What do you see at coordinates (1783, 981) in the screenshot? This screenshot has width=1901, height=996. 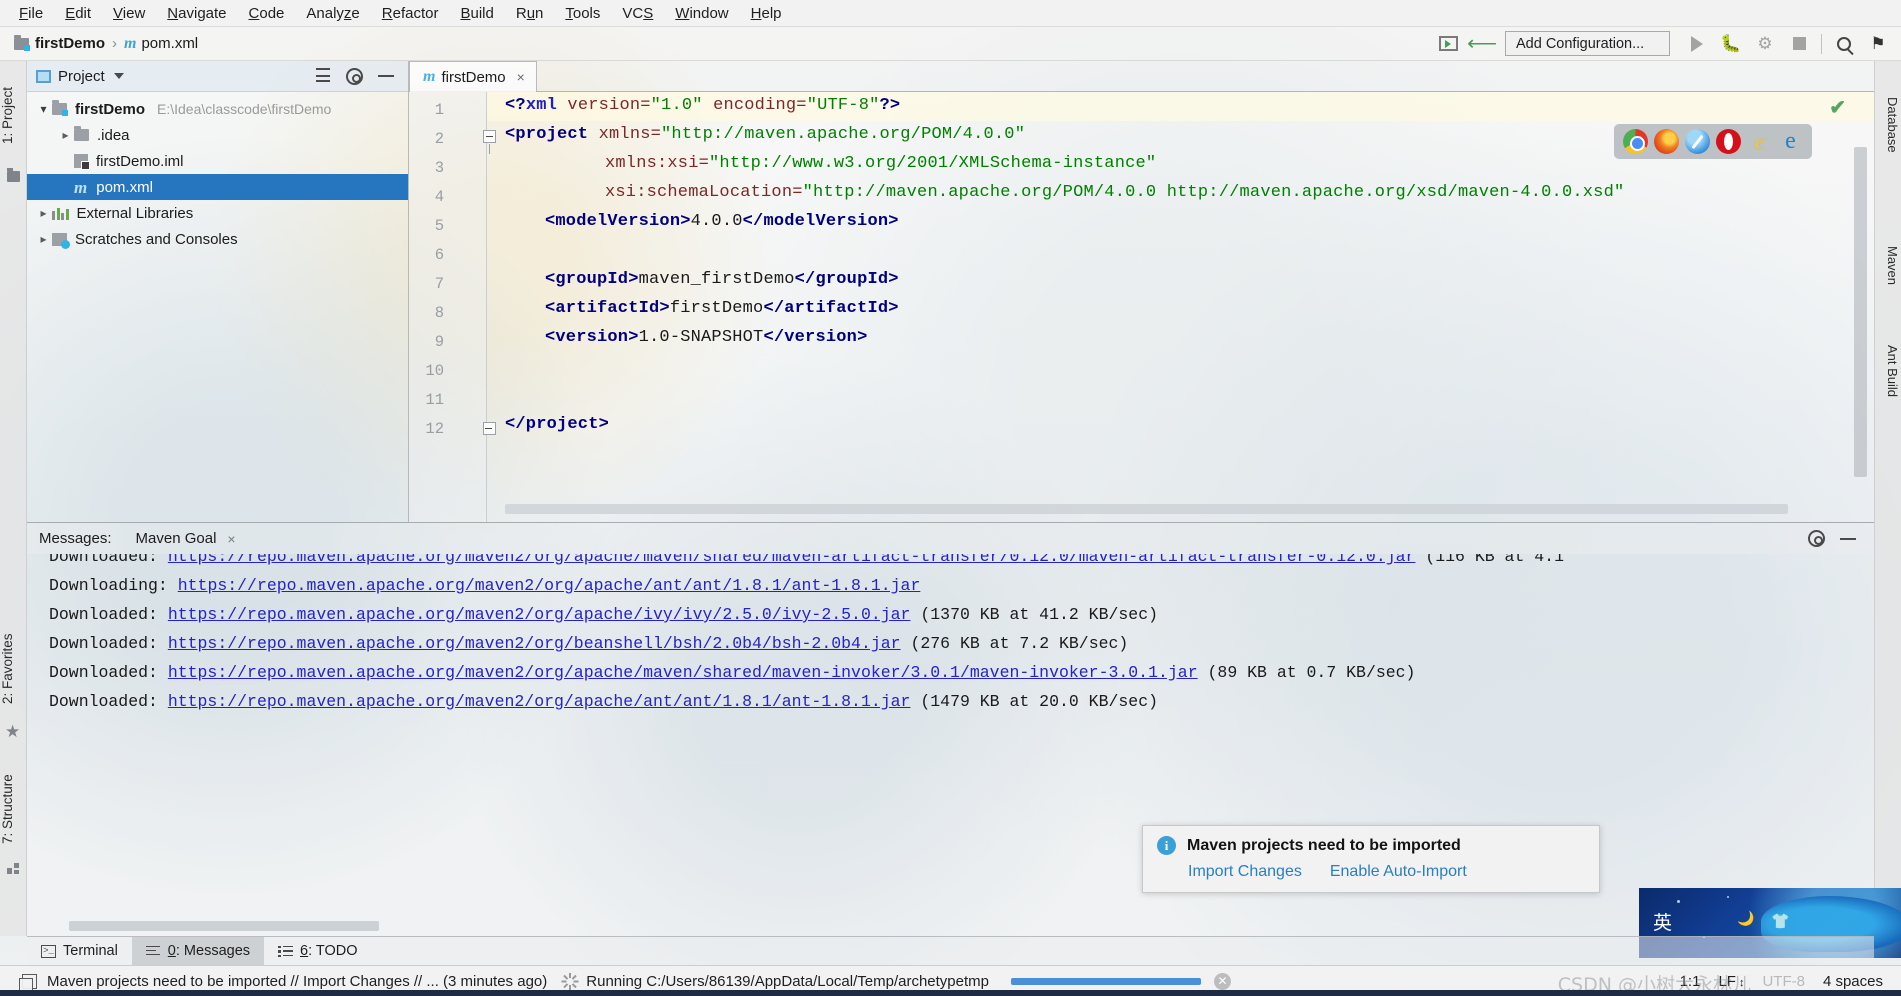 I see `file-encoding: UTF-8` at bounding box center [1783, 981].